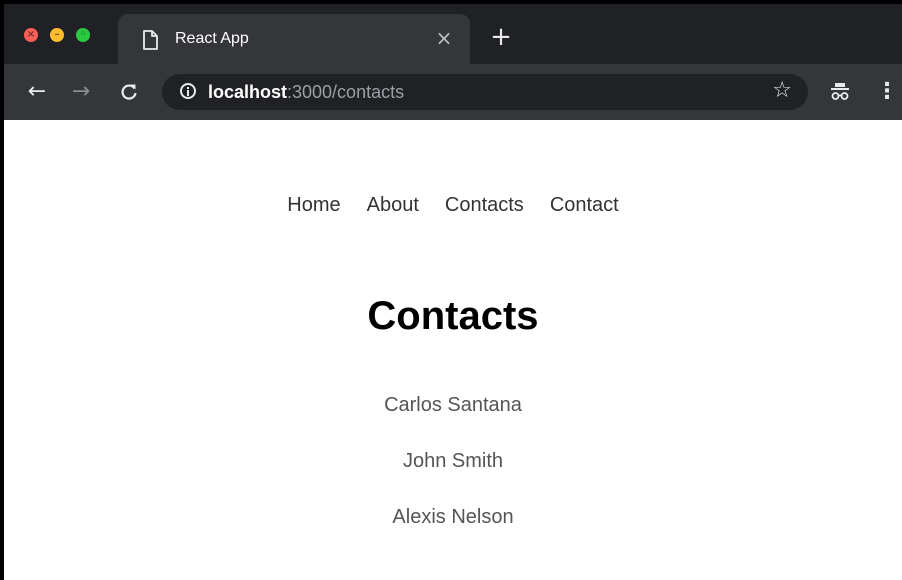  What do you see at coordinates (484, 205) in the screenshot?
I see `nav-link-contacts: Contacts` at bounding box center [484, 205].